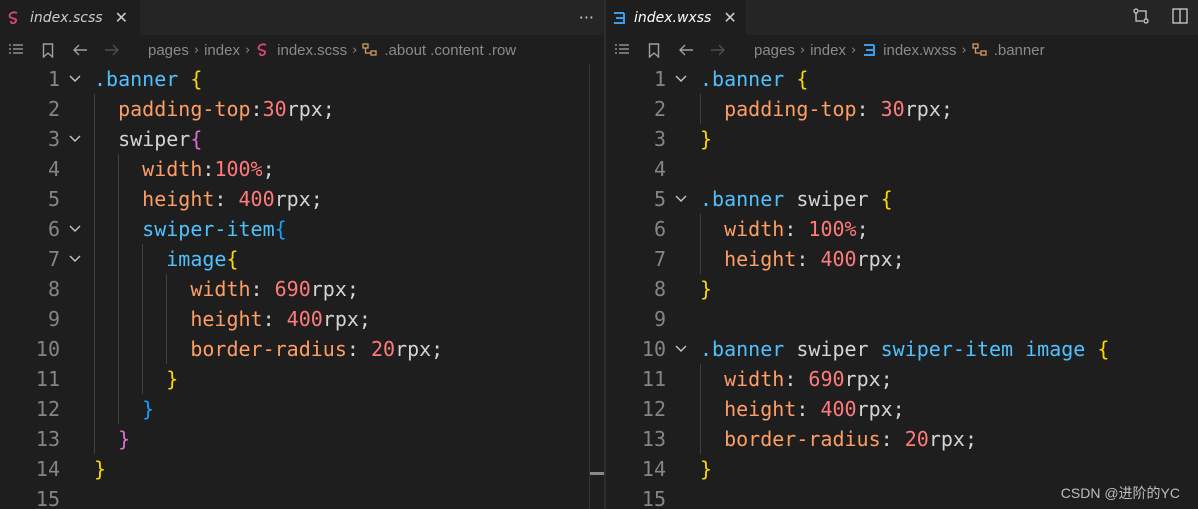  Describe the element at coordinates (869, 50) in the screenshot. I see `css-file-icon` at that location.